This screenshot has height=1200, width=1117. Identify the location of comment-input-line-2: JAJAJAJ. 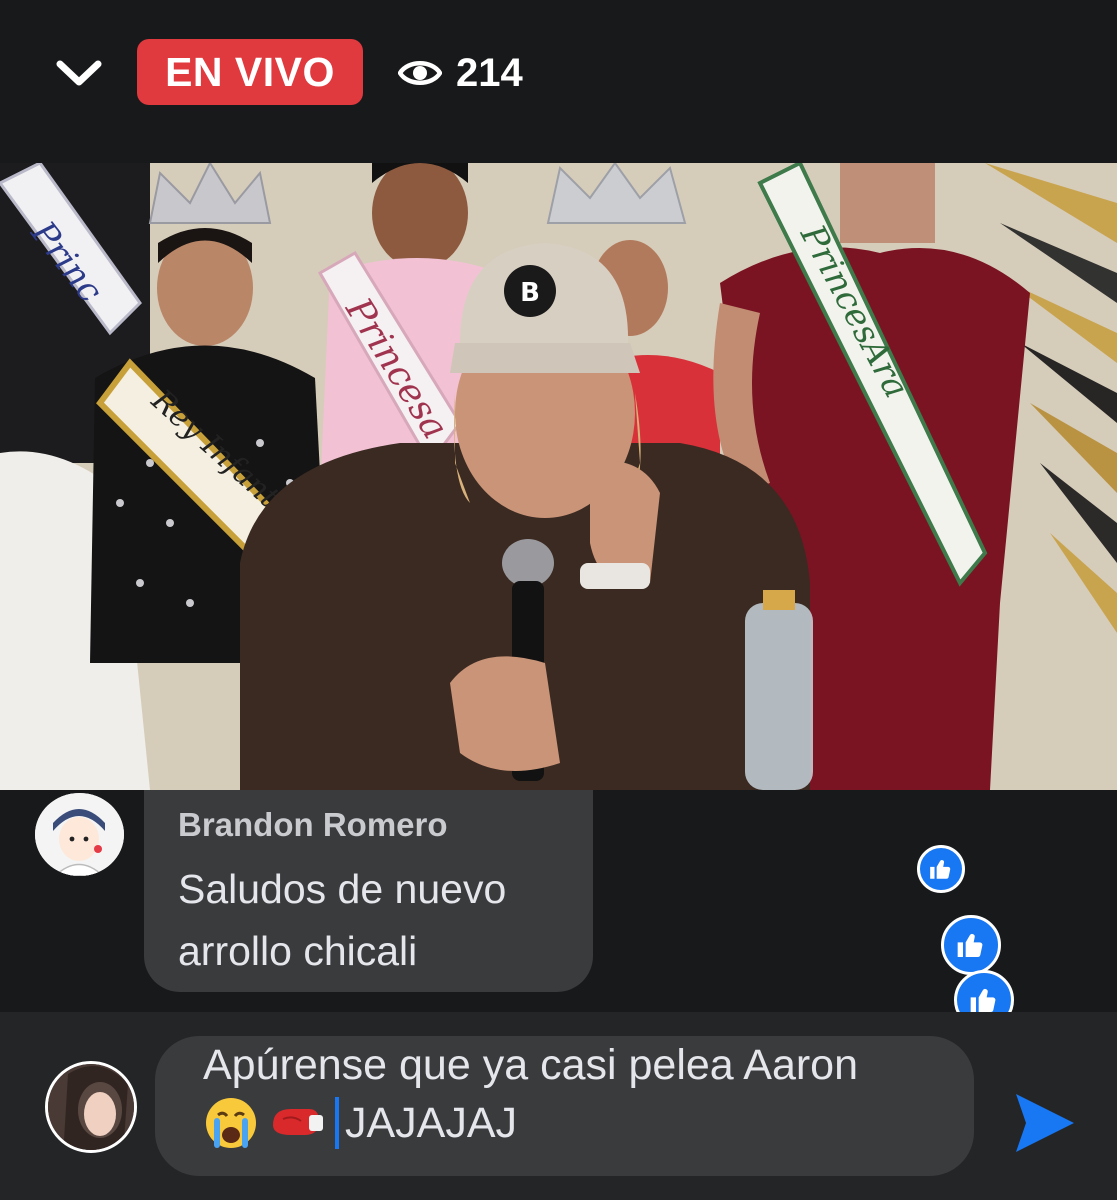
(360, 1123).